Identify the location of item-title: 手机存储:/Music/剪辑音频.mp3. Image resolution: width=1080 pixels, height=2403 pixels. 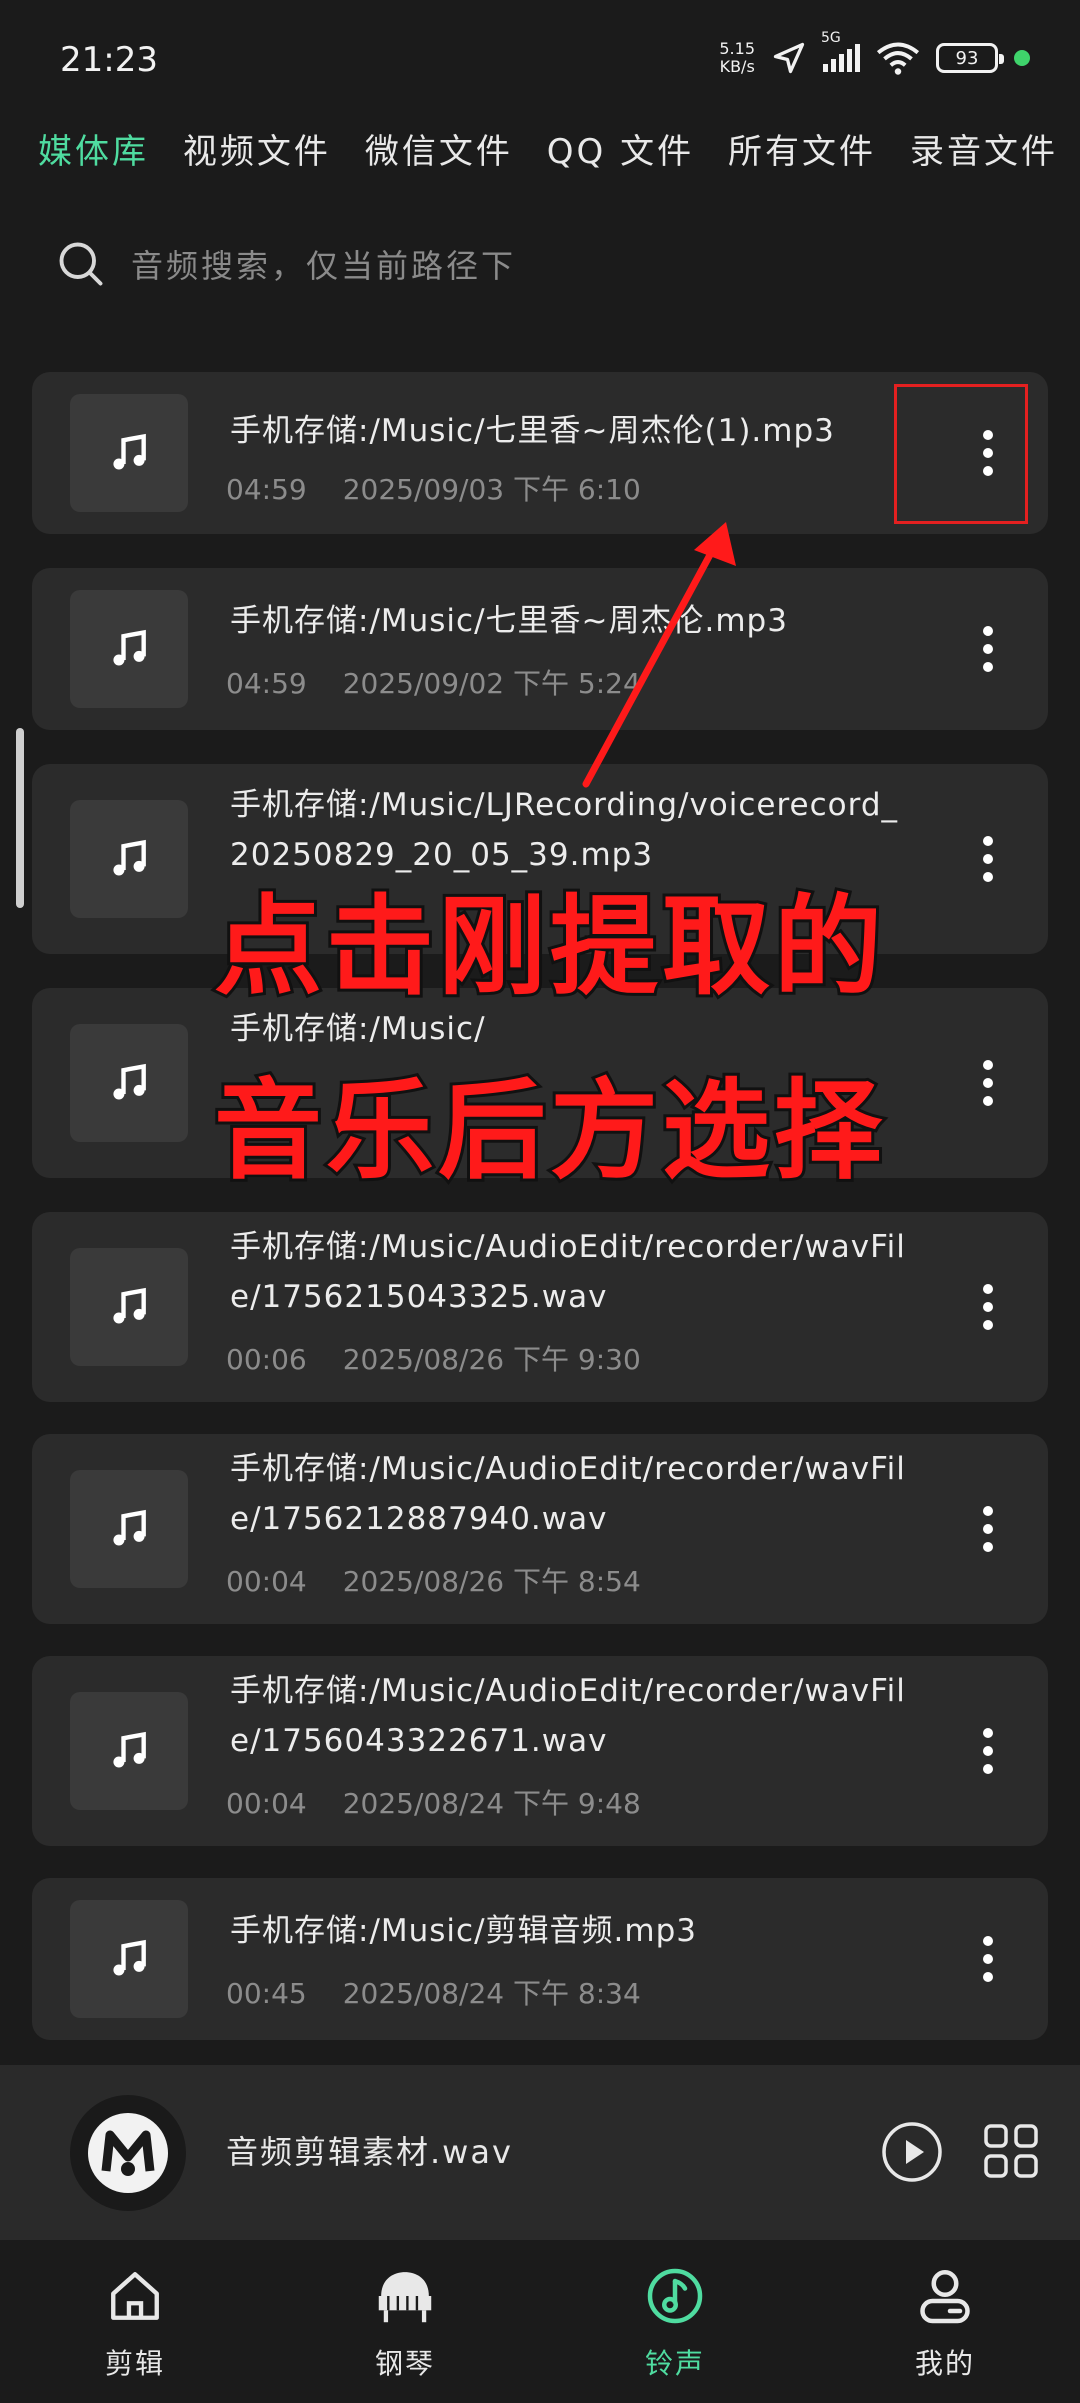
(463, 1931).